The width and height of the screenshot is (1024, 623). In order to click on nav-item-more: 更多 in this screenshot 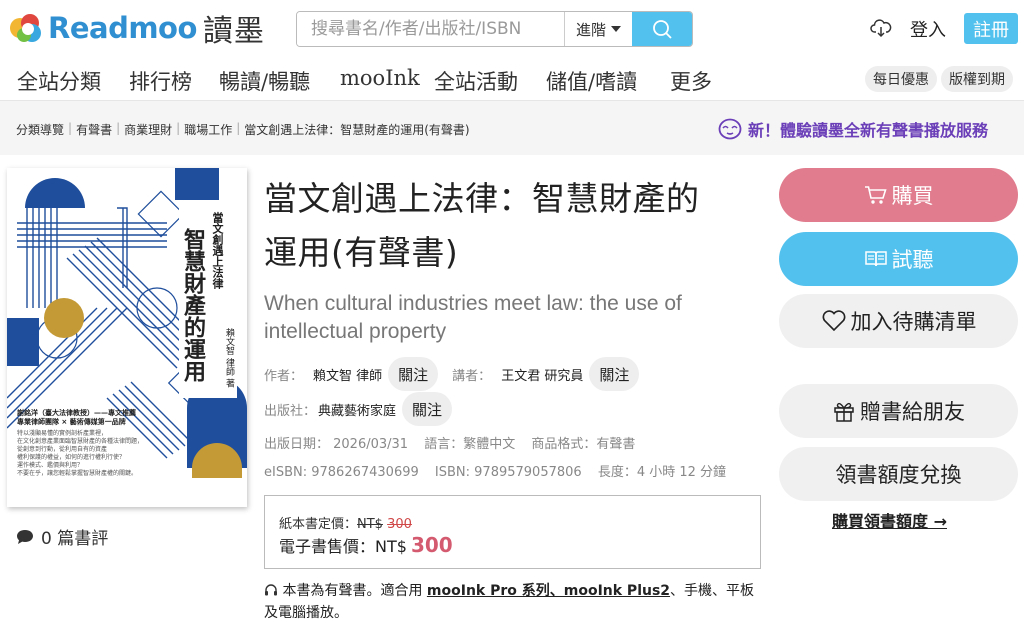, I will do `click(691, 81)`.